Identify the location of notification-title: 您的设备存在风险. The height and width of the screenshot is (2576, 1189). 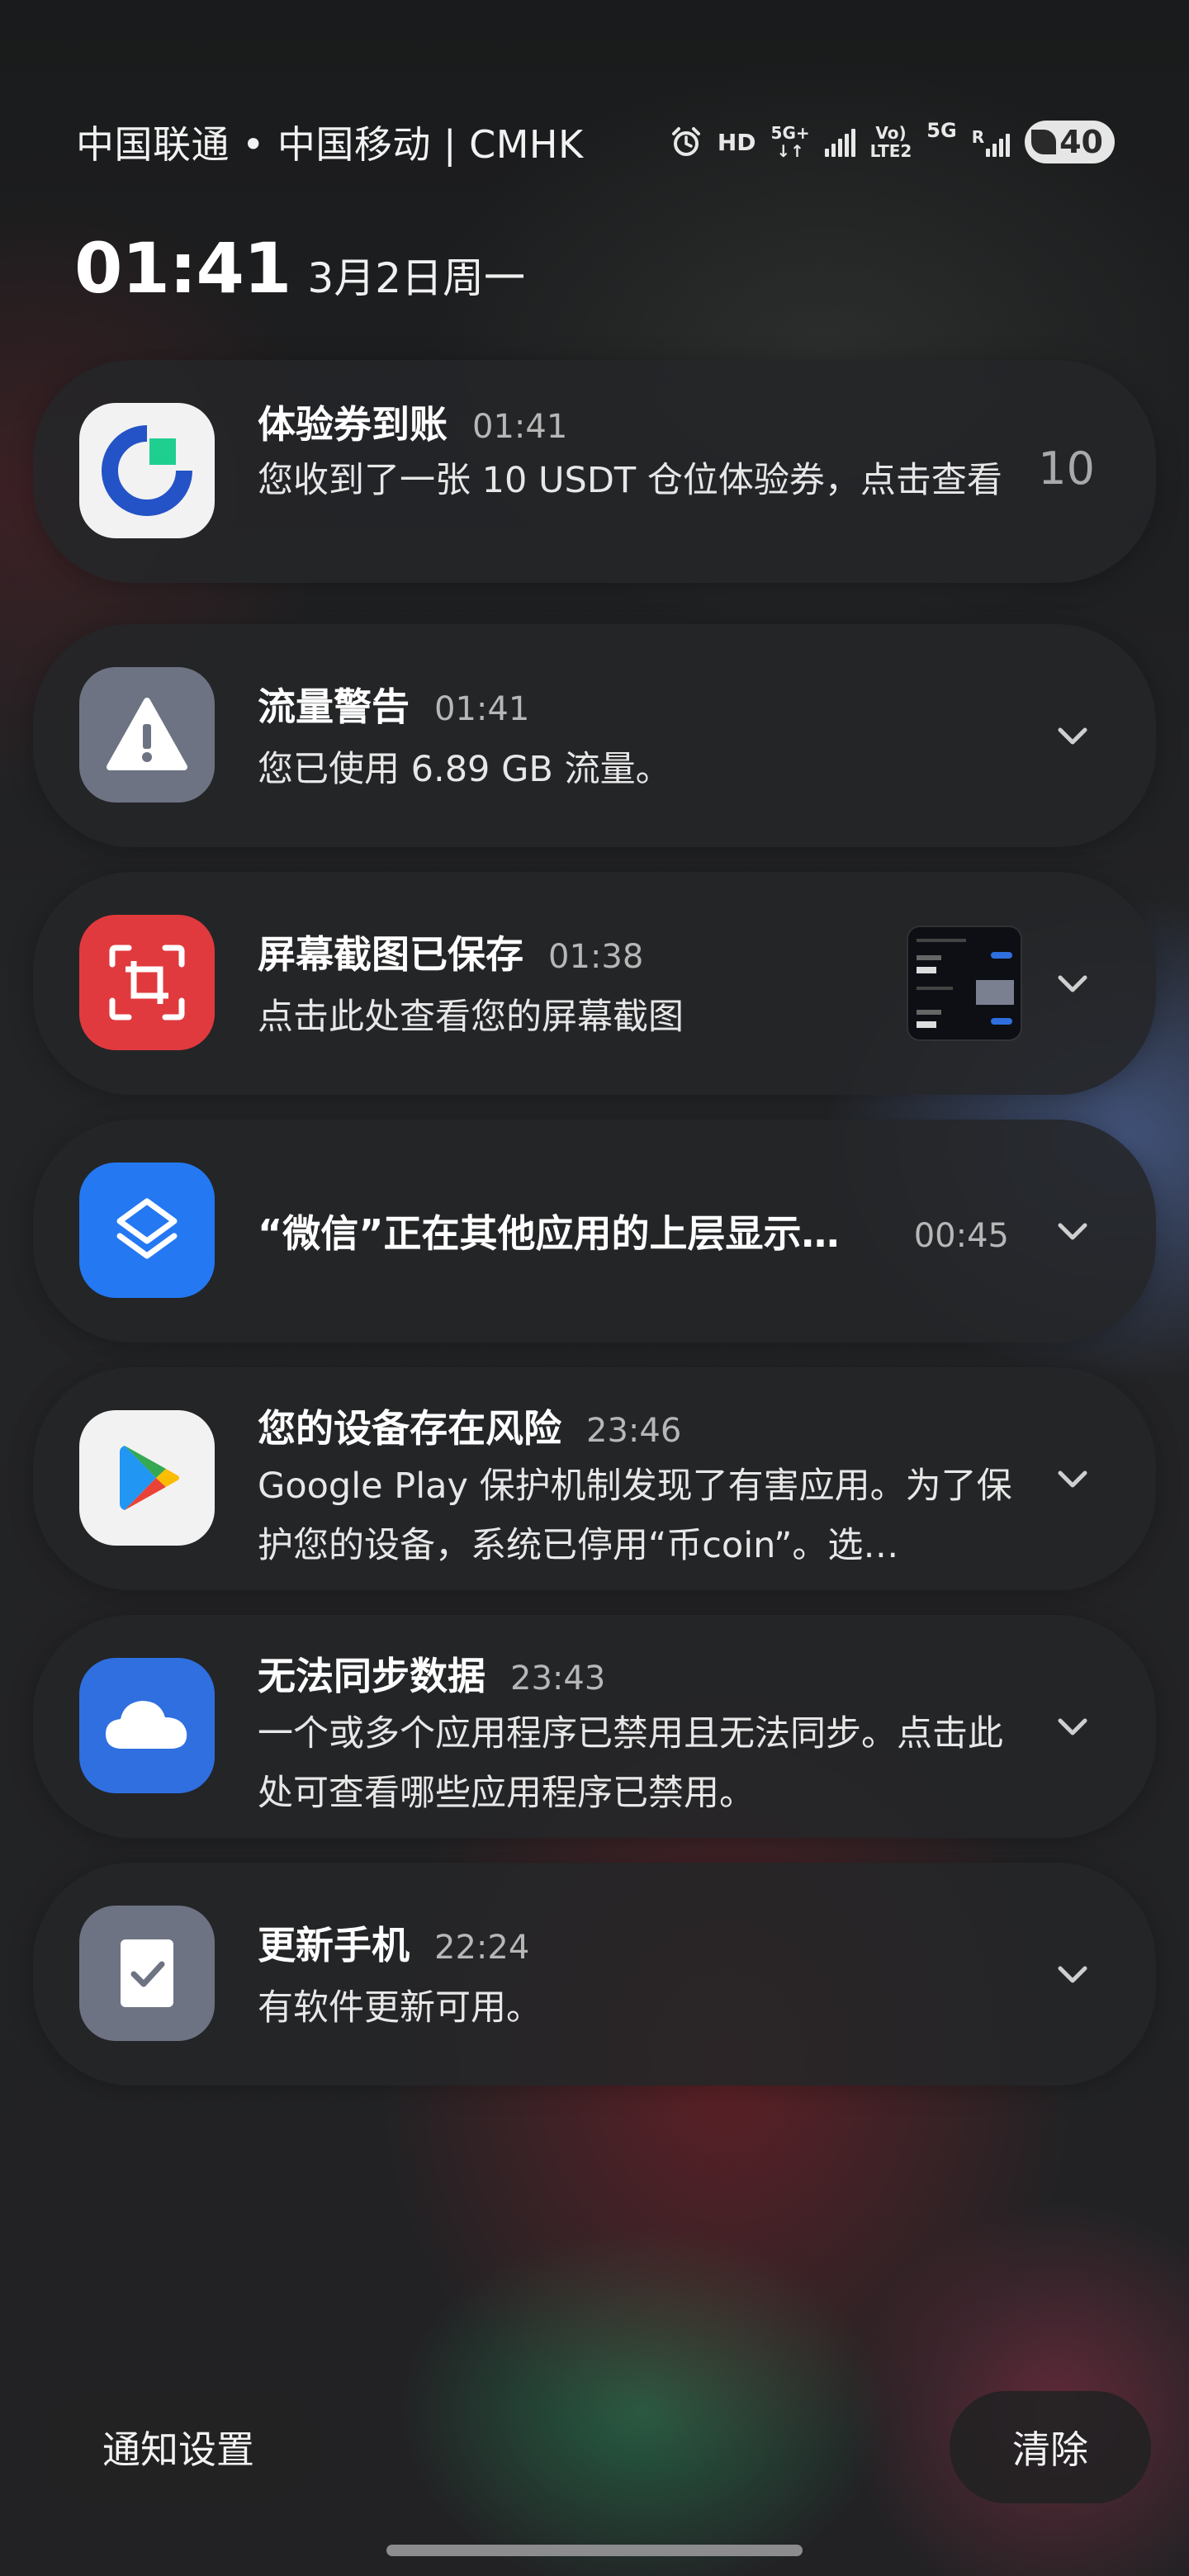
(409, 1428).